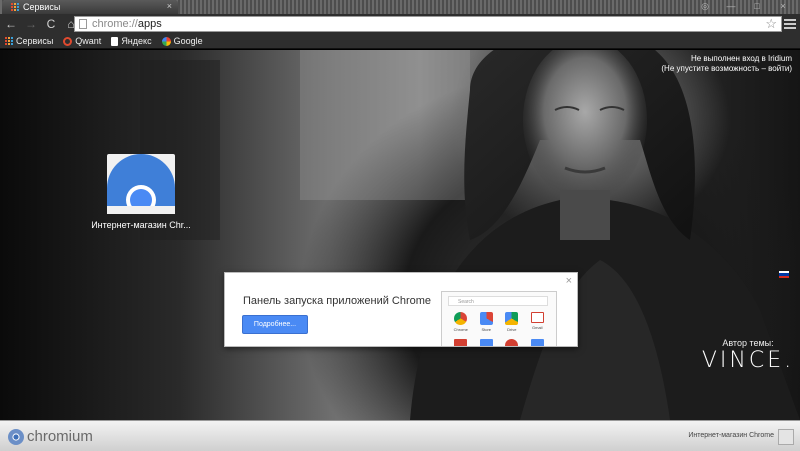  Describe the element at coordinates (757, 6) in the screenshot. I see `maximize-button: □` at that location.